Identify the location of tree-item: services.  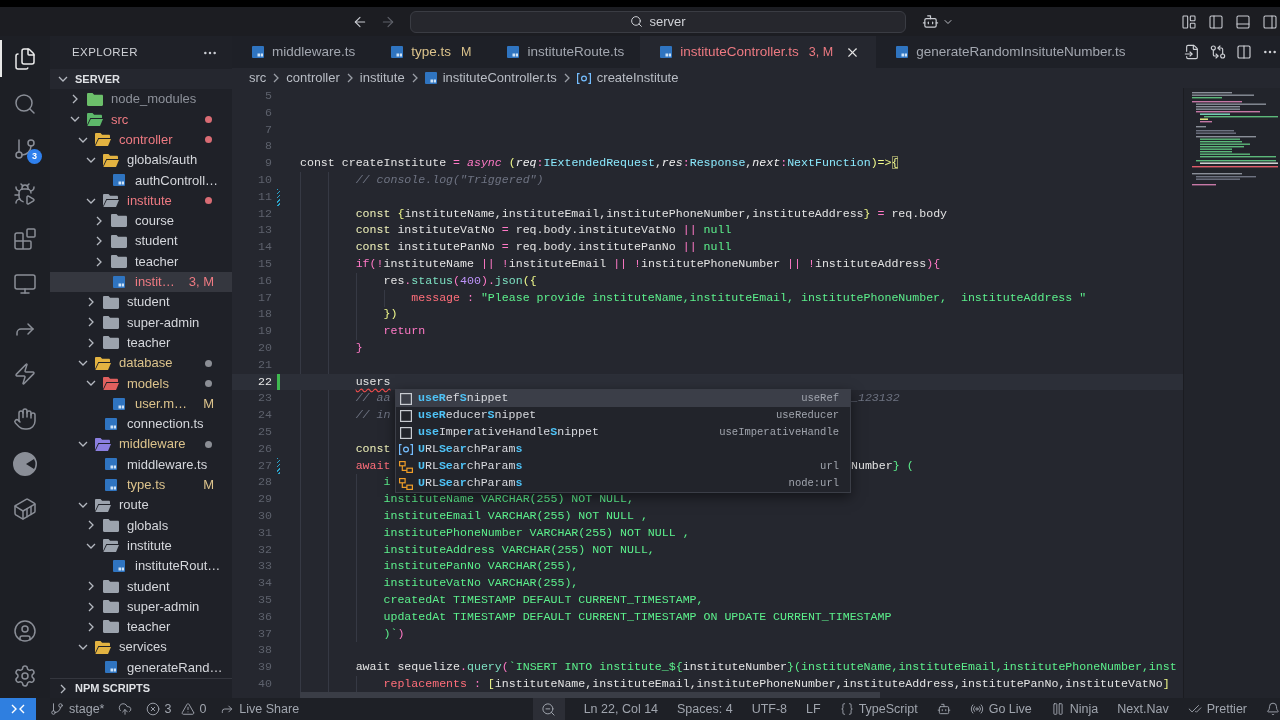
(141, 647).